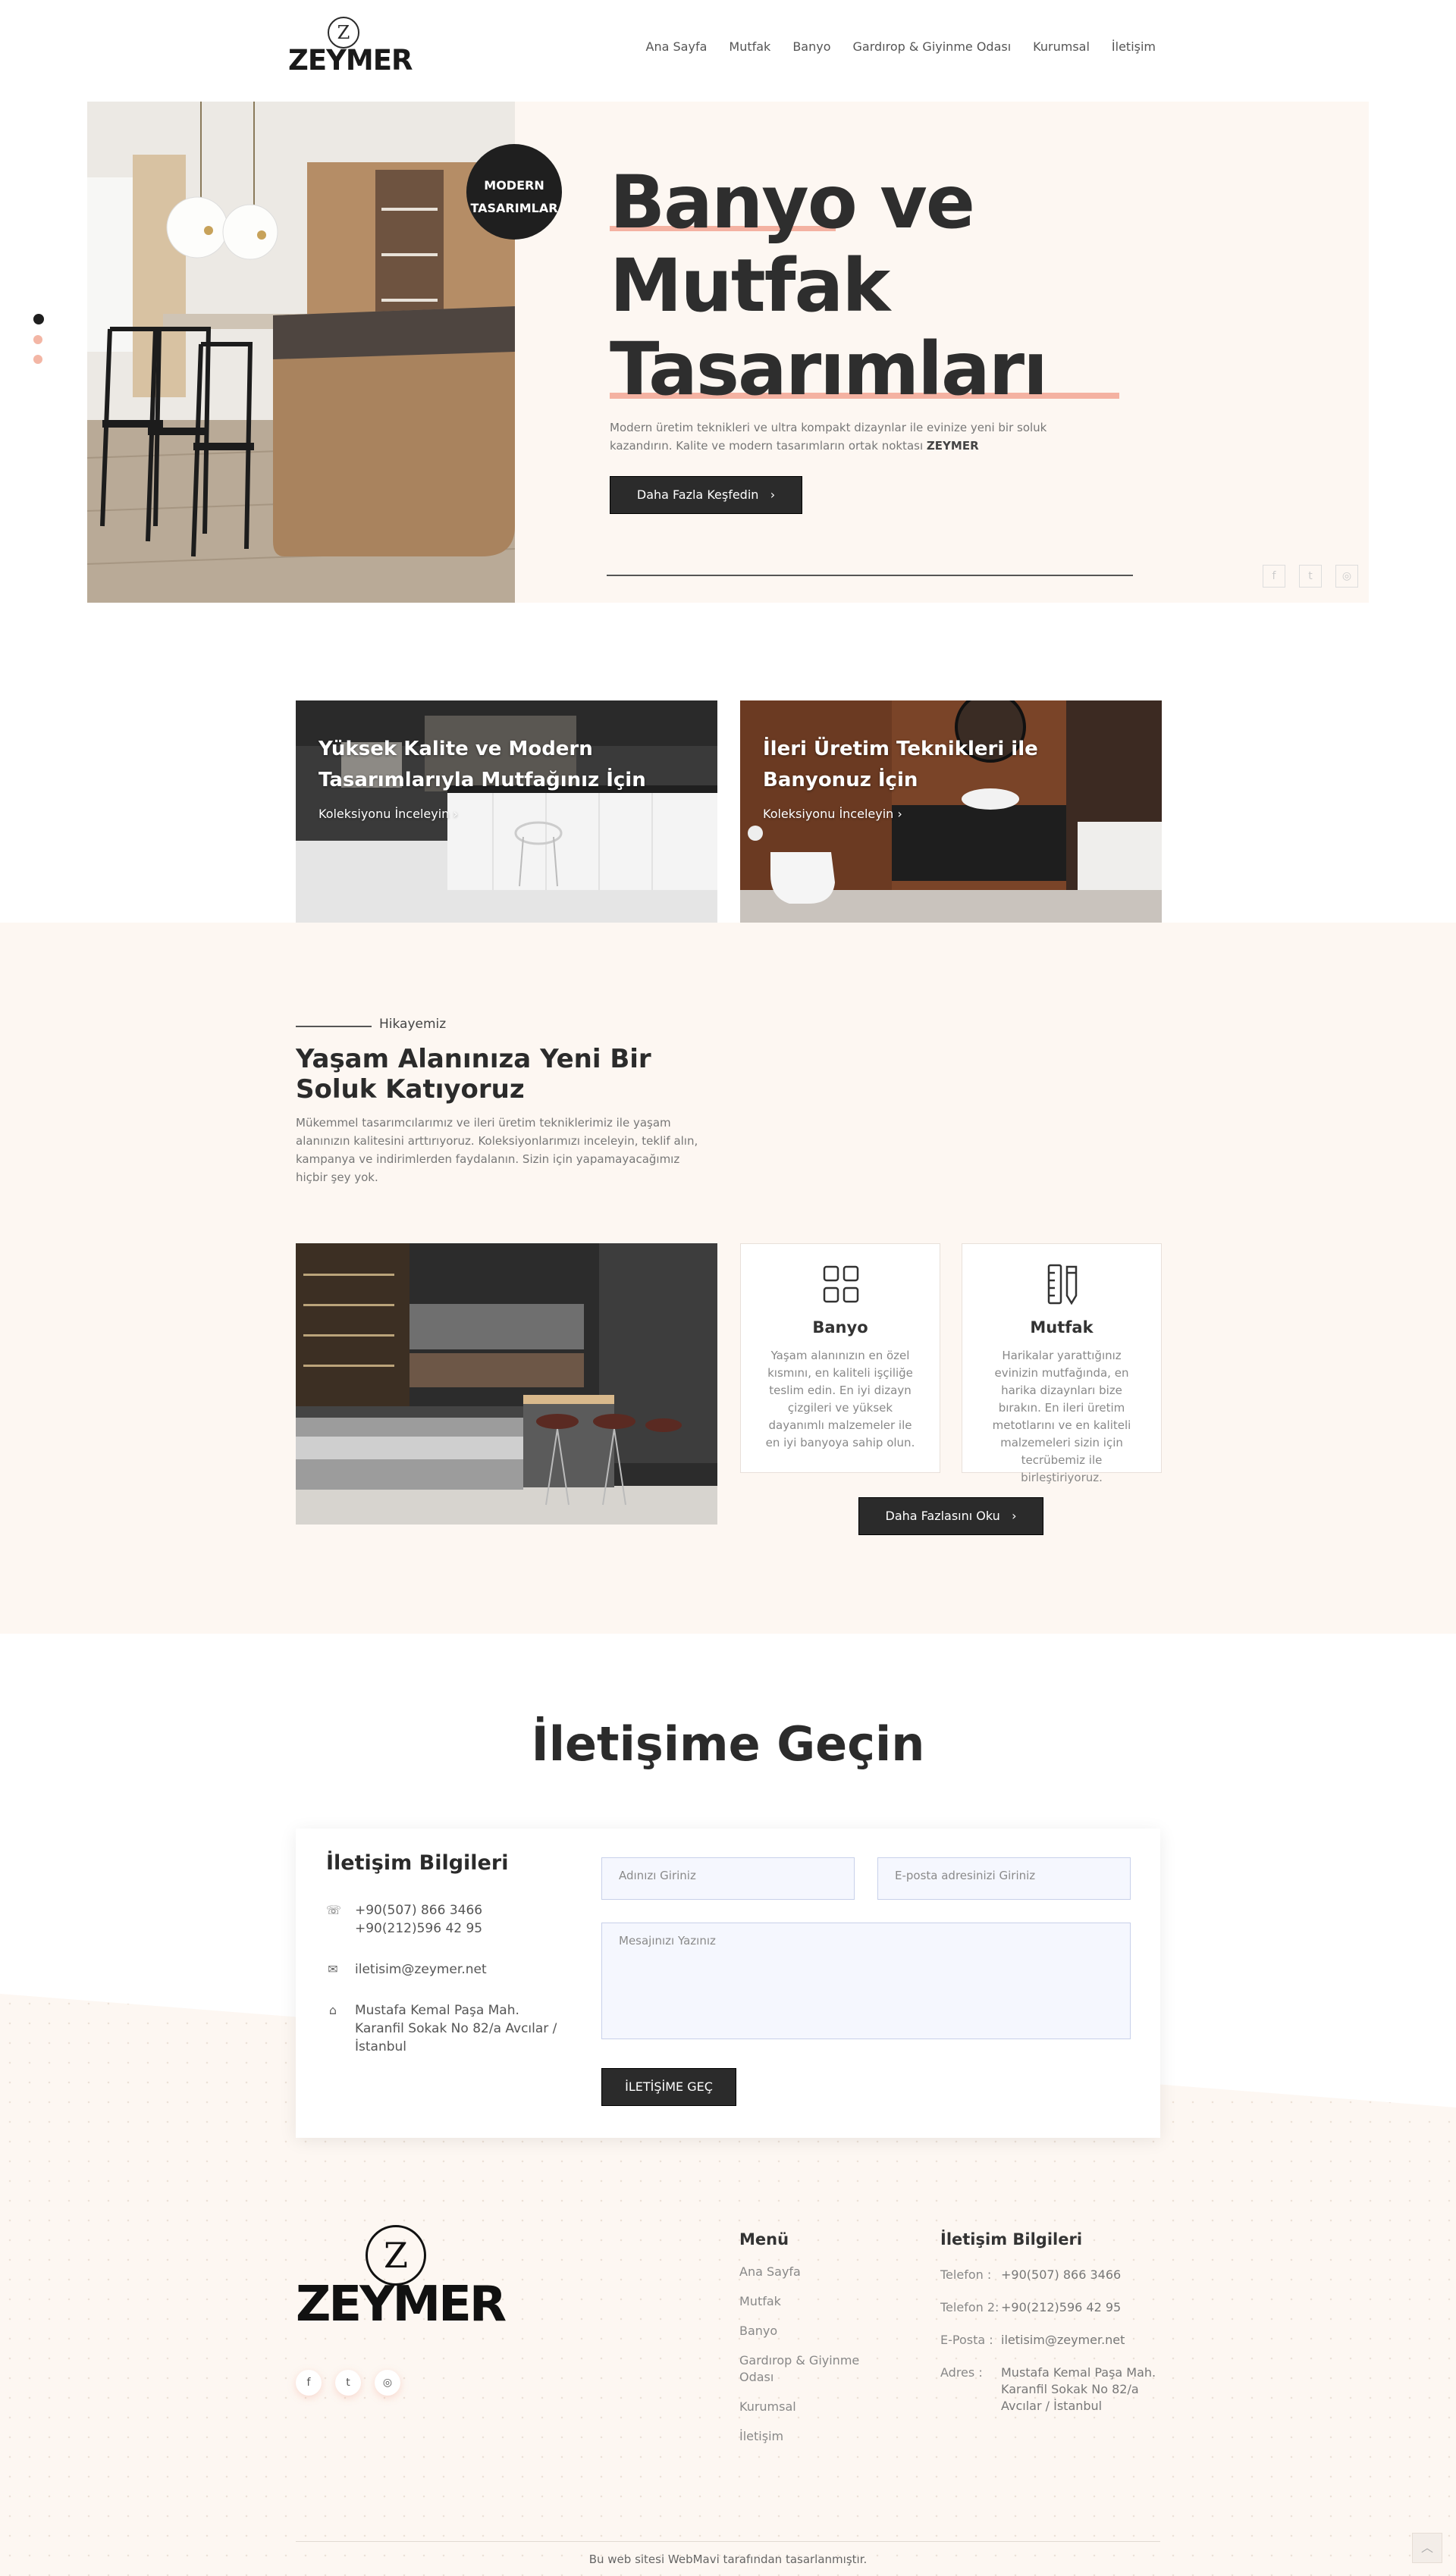 Image resolution: width=1456 pixels, height=2576 pixels. I want to click on footer-logo: Z ZEYMER, so click(401, 2279).